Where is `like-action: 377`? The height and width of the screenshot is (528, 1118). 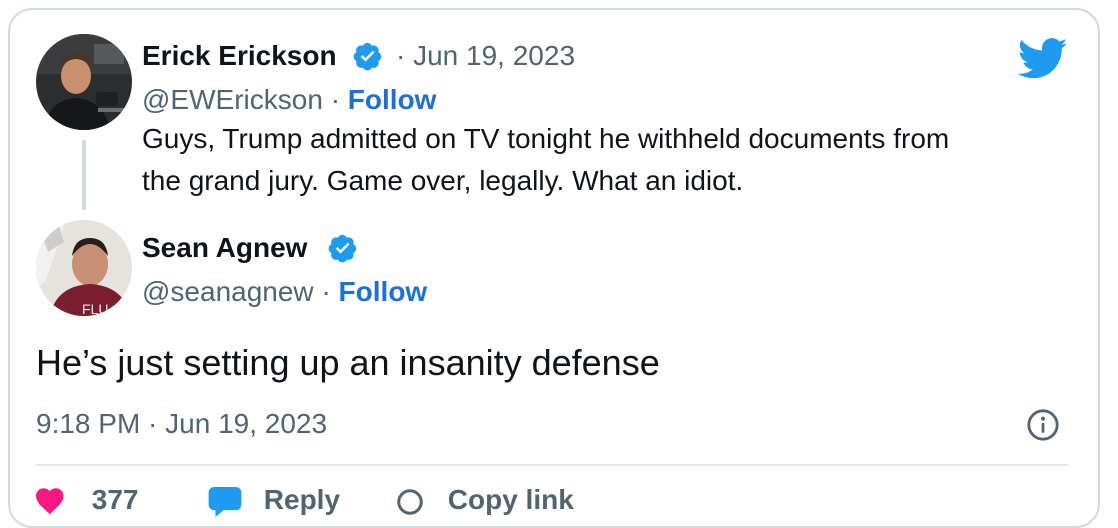 like-action: 377 is located at coordinates (87, 500).